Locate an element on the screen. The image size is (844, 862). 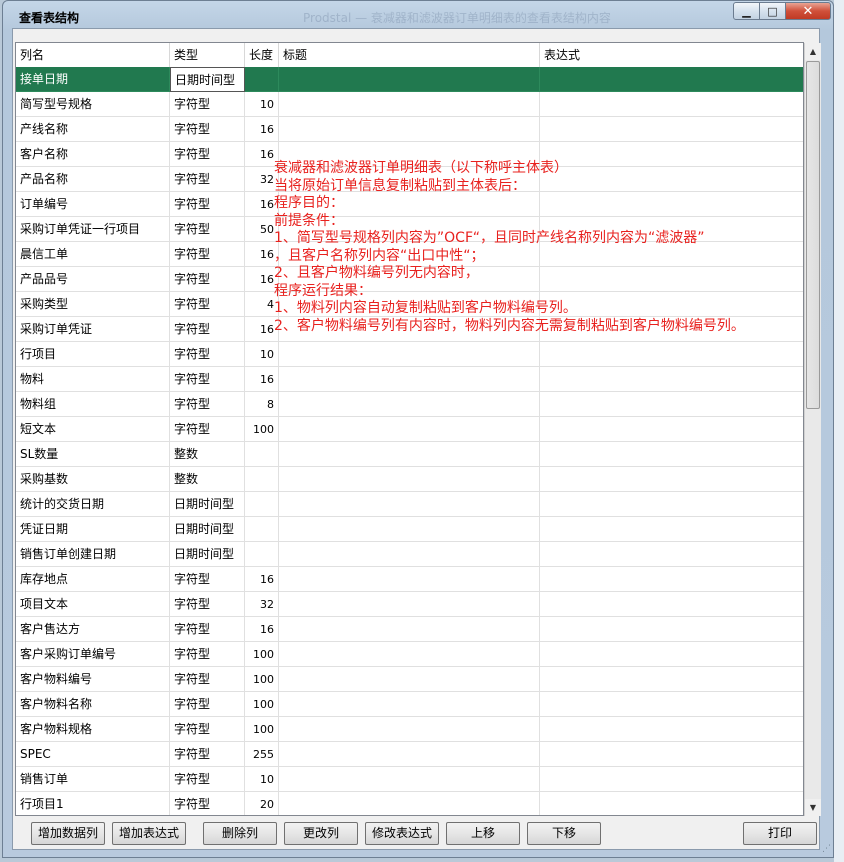
table-row: 客户物料规格 字符型 100 is located at coordinates (409, 729).